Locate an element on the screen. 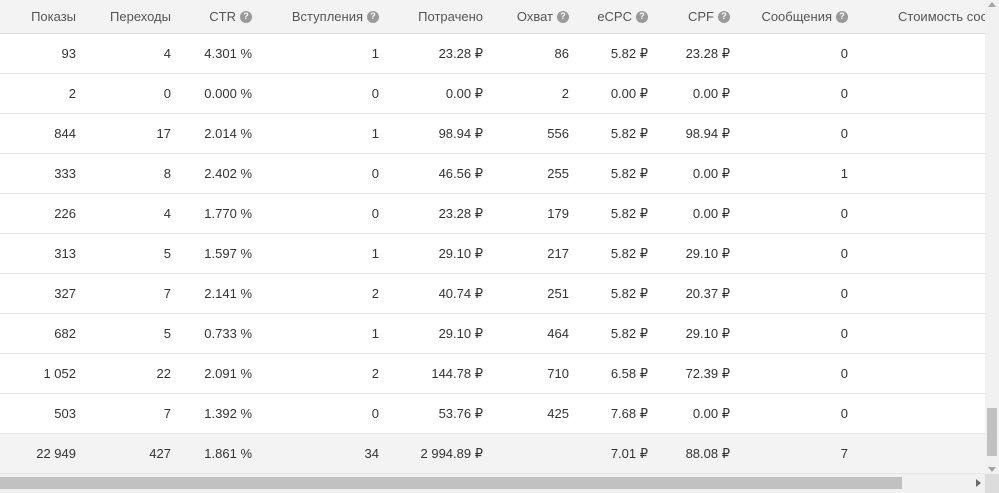  column-header-spent: Потрачено is located at coordinates (431, 16).